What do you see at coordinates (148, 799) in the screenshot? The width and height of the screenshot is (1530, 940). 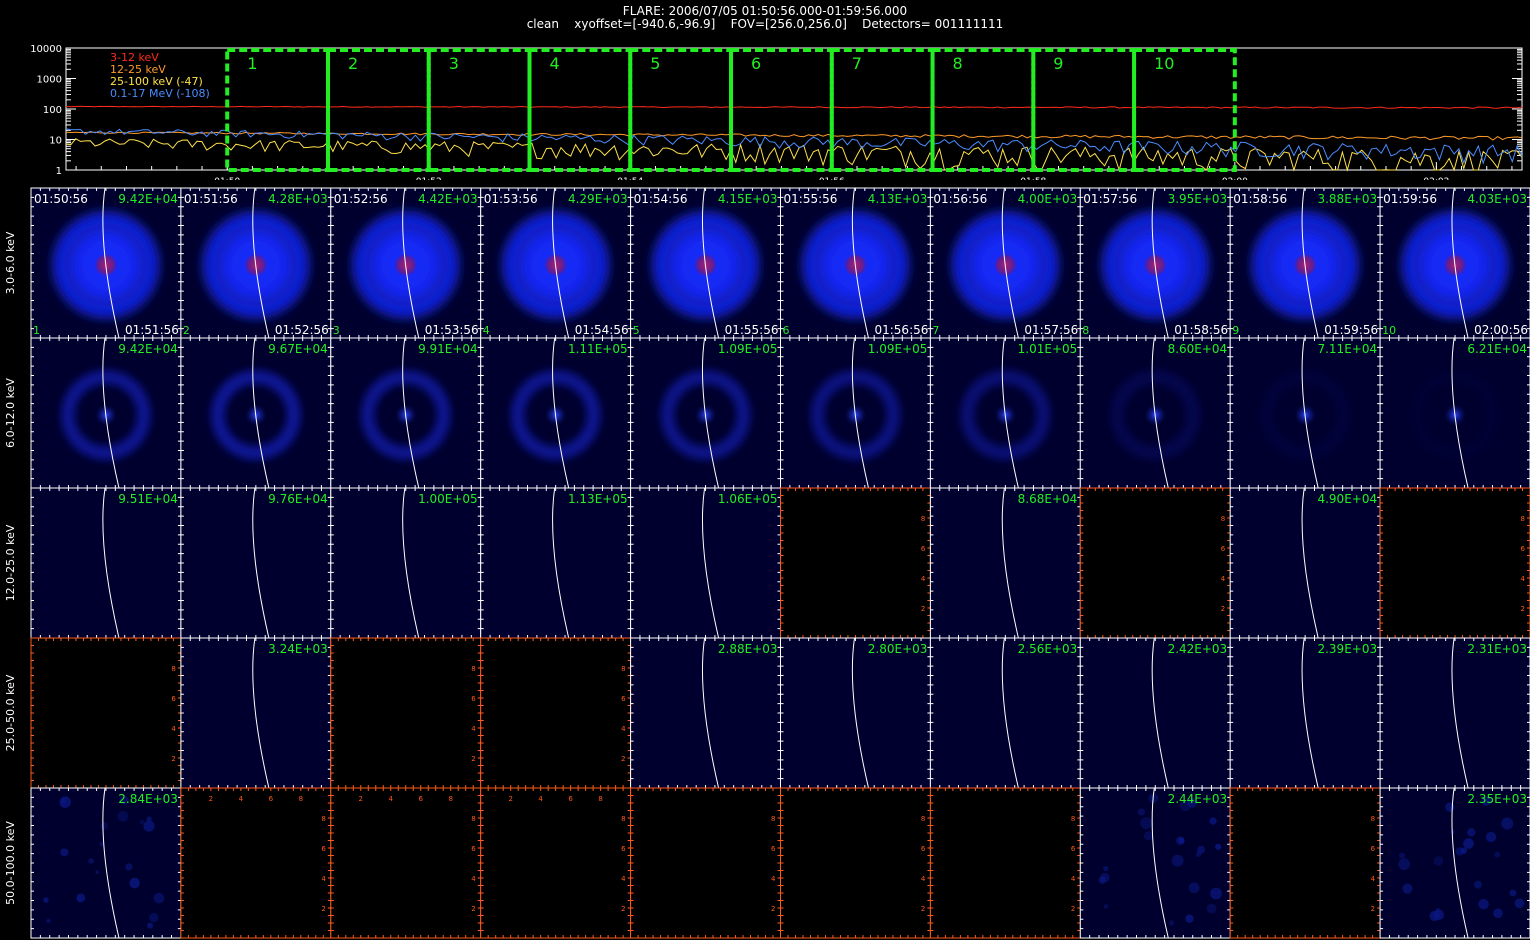 I see `peak-value: 2.84E+03` at bounding box center [148, 799].